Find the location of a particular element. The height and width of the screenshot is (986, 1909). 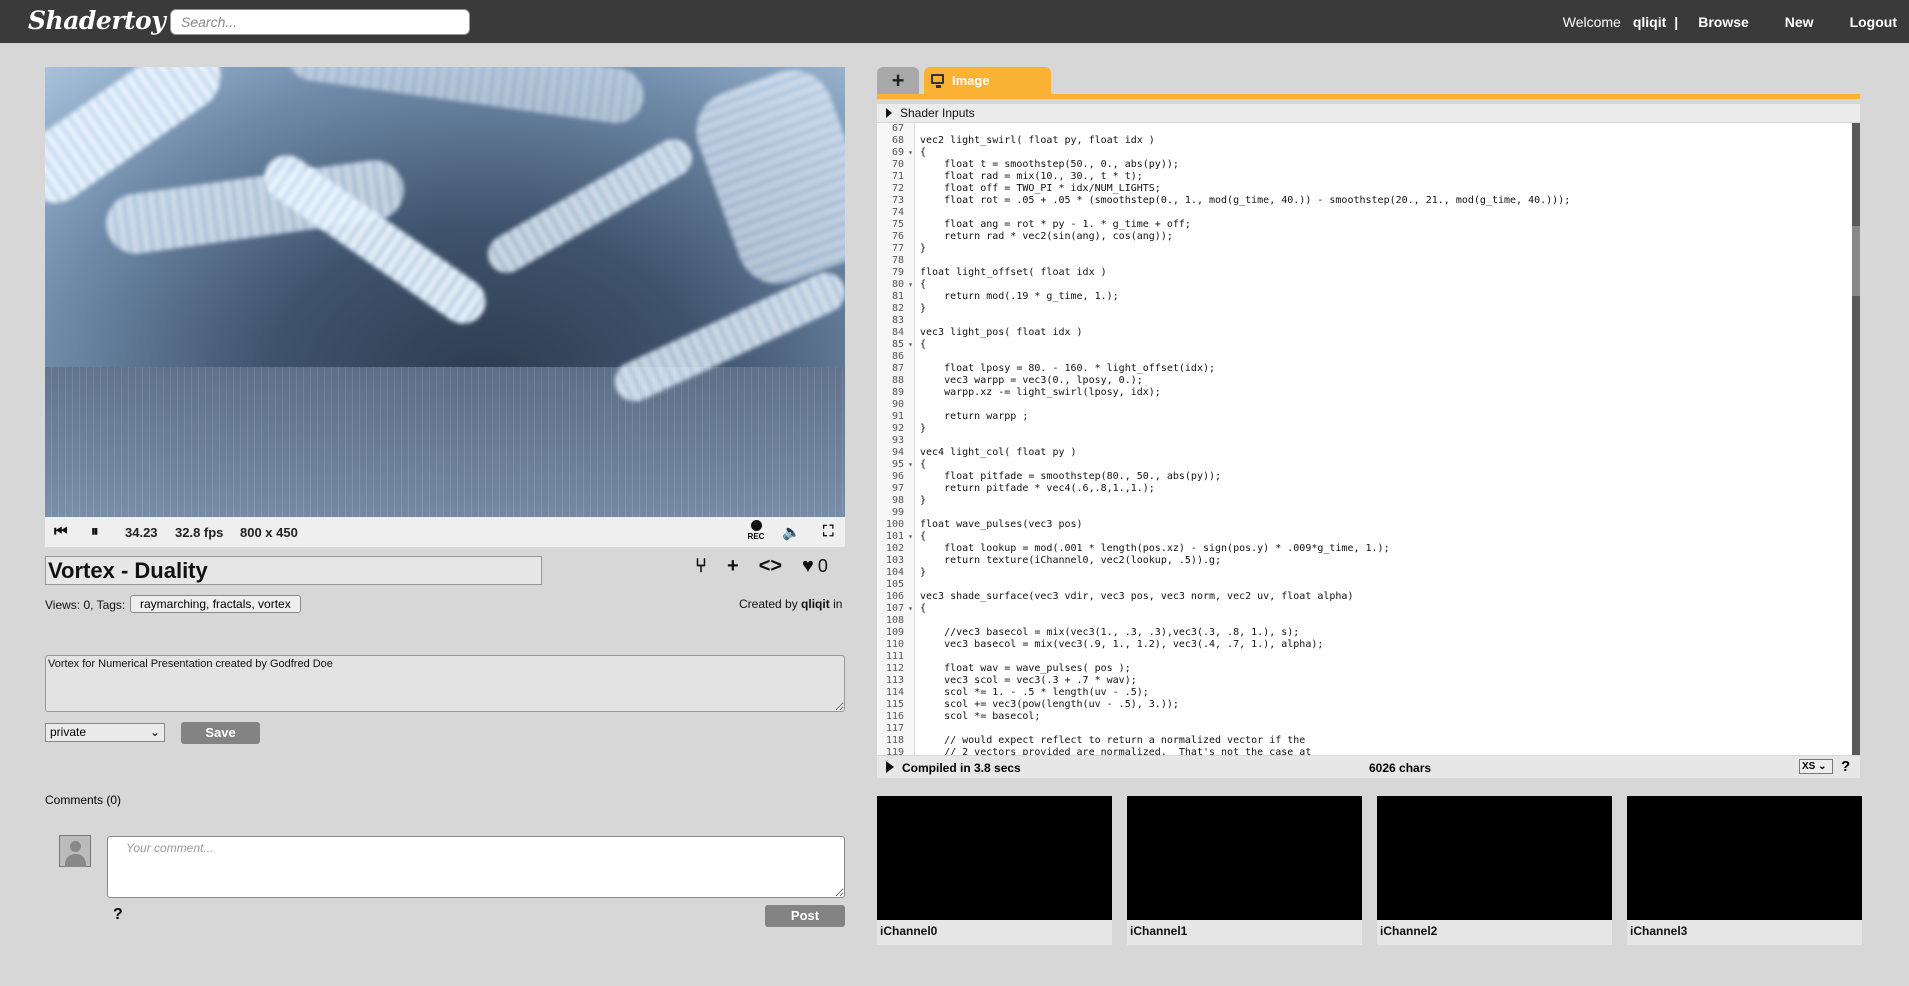

add-tab-button: + is located at coordinates (898, 80).